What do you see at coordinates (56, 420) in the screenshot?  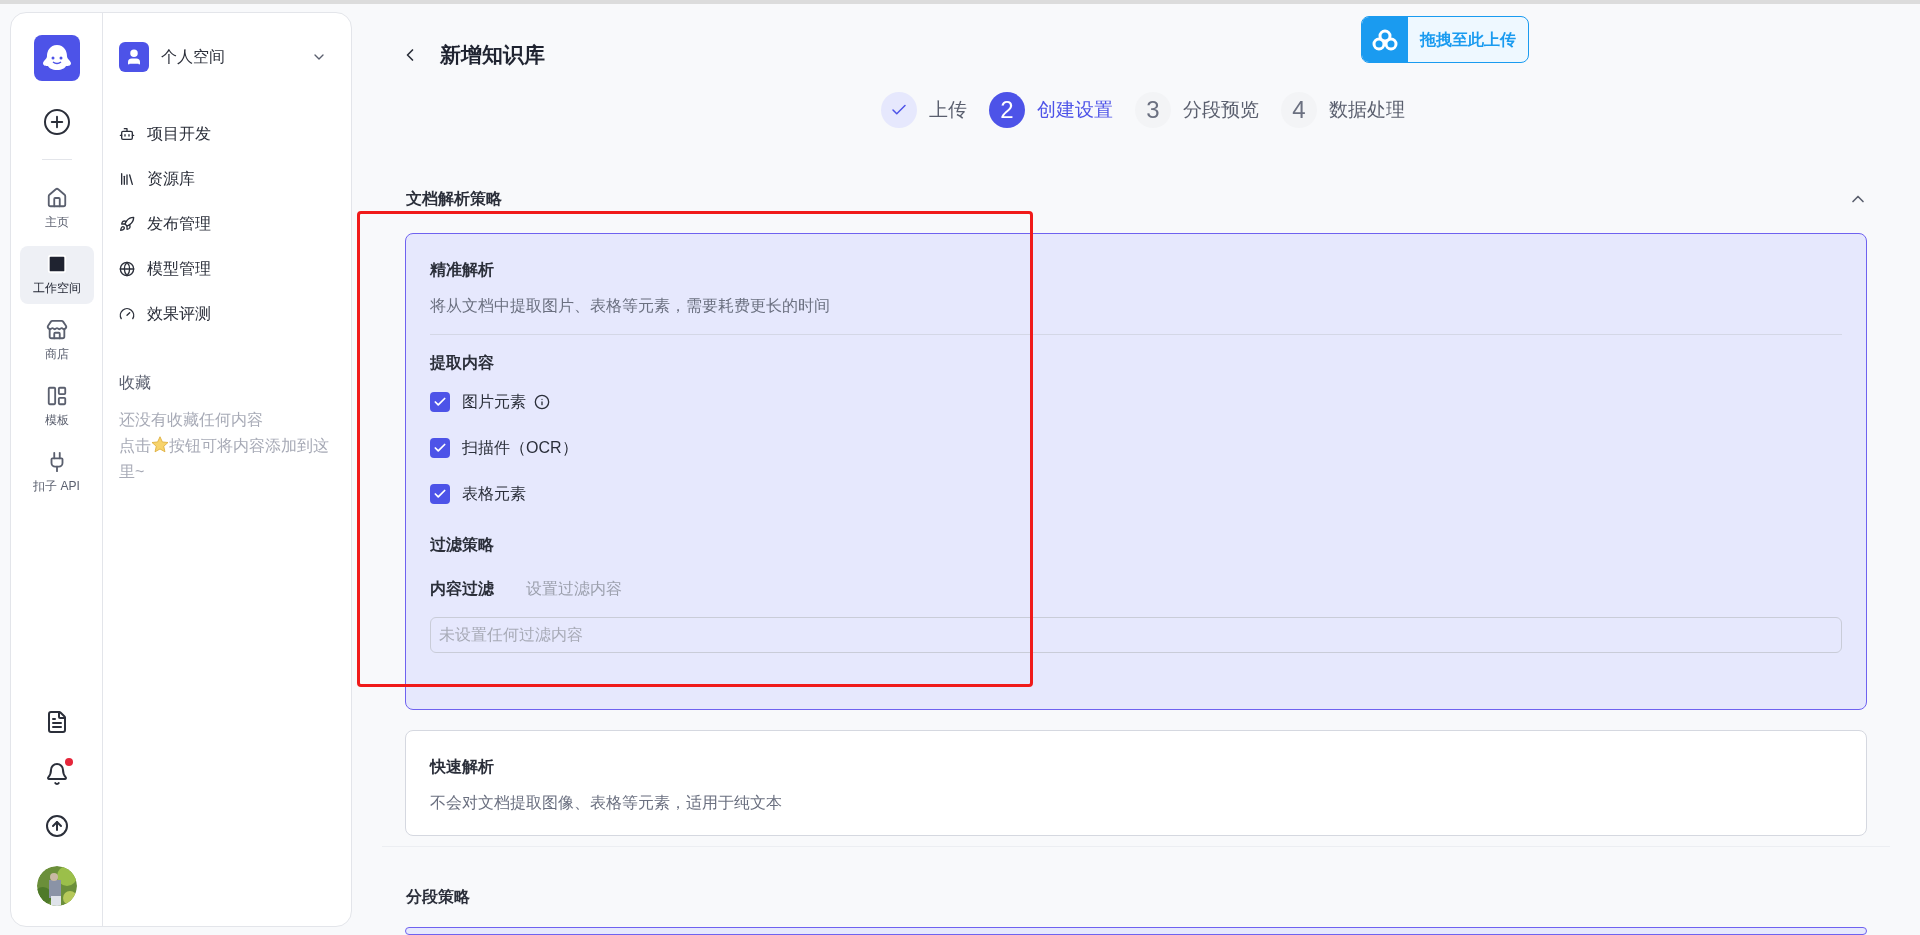 I see `rail-label: 模板` at bounding box center [56, 420].